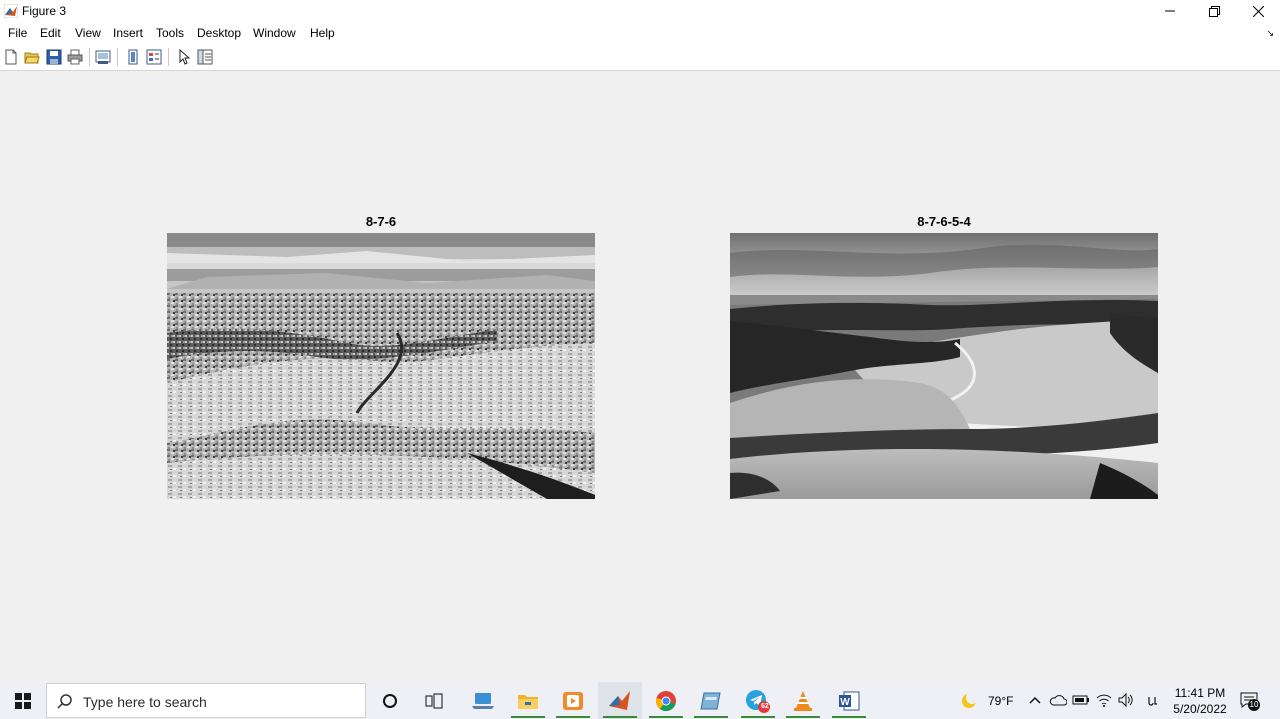  I want to click on taskbar-file-explorer, so click(528, 700).